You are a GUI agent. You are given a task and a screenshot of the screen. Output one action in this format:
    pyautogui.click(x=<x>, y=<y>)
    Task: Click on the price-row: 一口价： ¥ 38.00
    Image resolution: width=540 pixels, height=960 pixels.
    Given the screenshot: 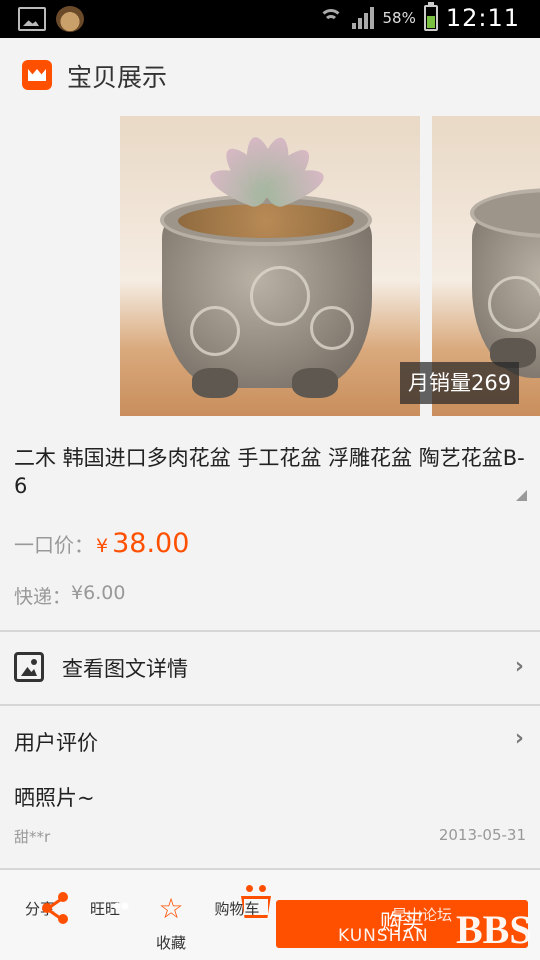 What is the action you would take?
    pyautogui.click(x=101, y=543)
    